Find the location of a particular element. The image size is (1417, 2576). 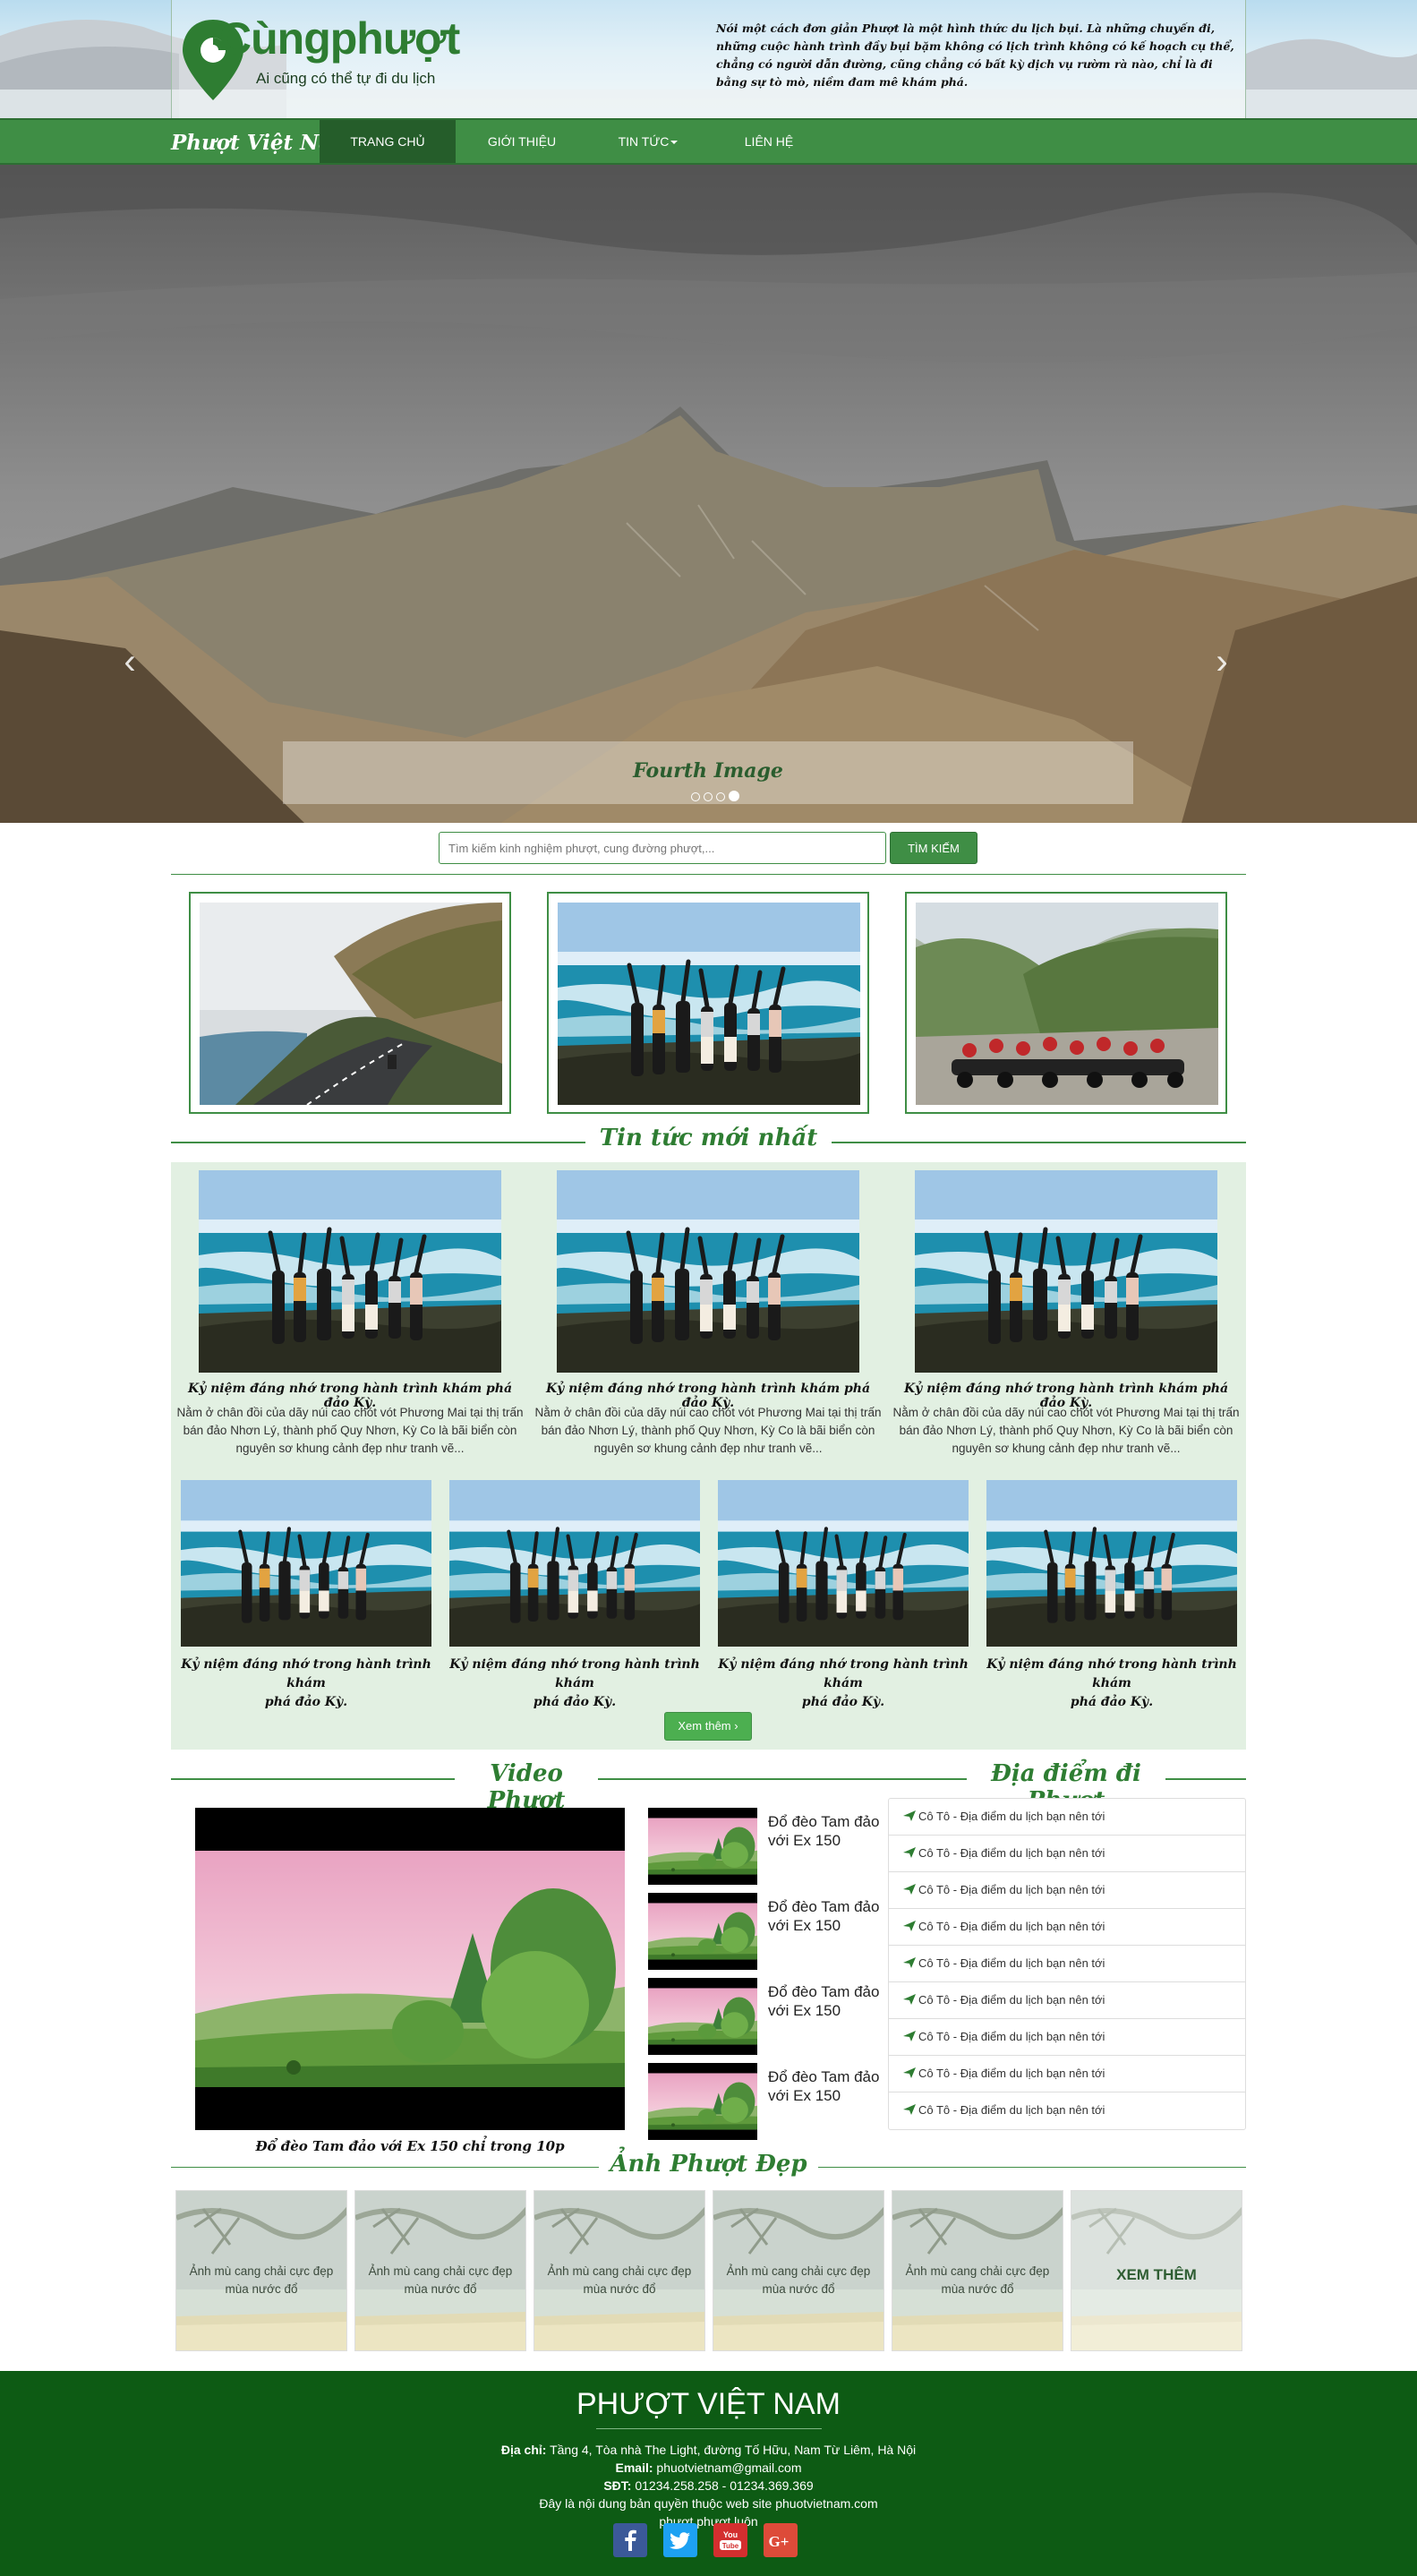

nav-item-about: GIỚI THIỆU is located at coordinates (522, 141).